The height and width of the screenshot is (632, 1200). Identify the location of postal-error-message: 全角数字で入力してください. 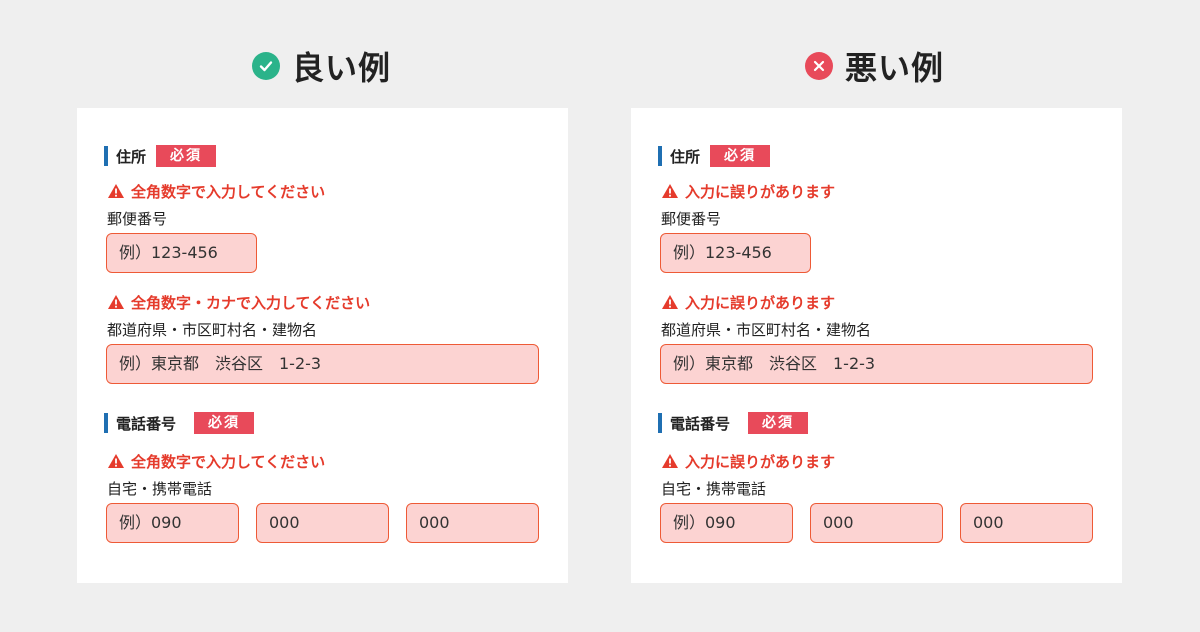
(216, 191).